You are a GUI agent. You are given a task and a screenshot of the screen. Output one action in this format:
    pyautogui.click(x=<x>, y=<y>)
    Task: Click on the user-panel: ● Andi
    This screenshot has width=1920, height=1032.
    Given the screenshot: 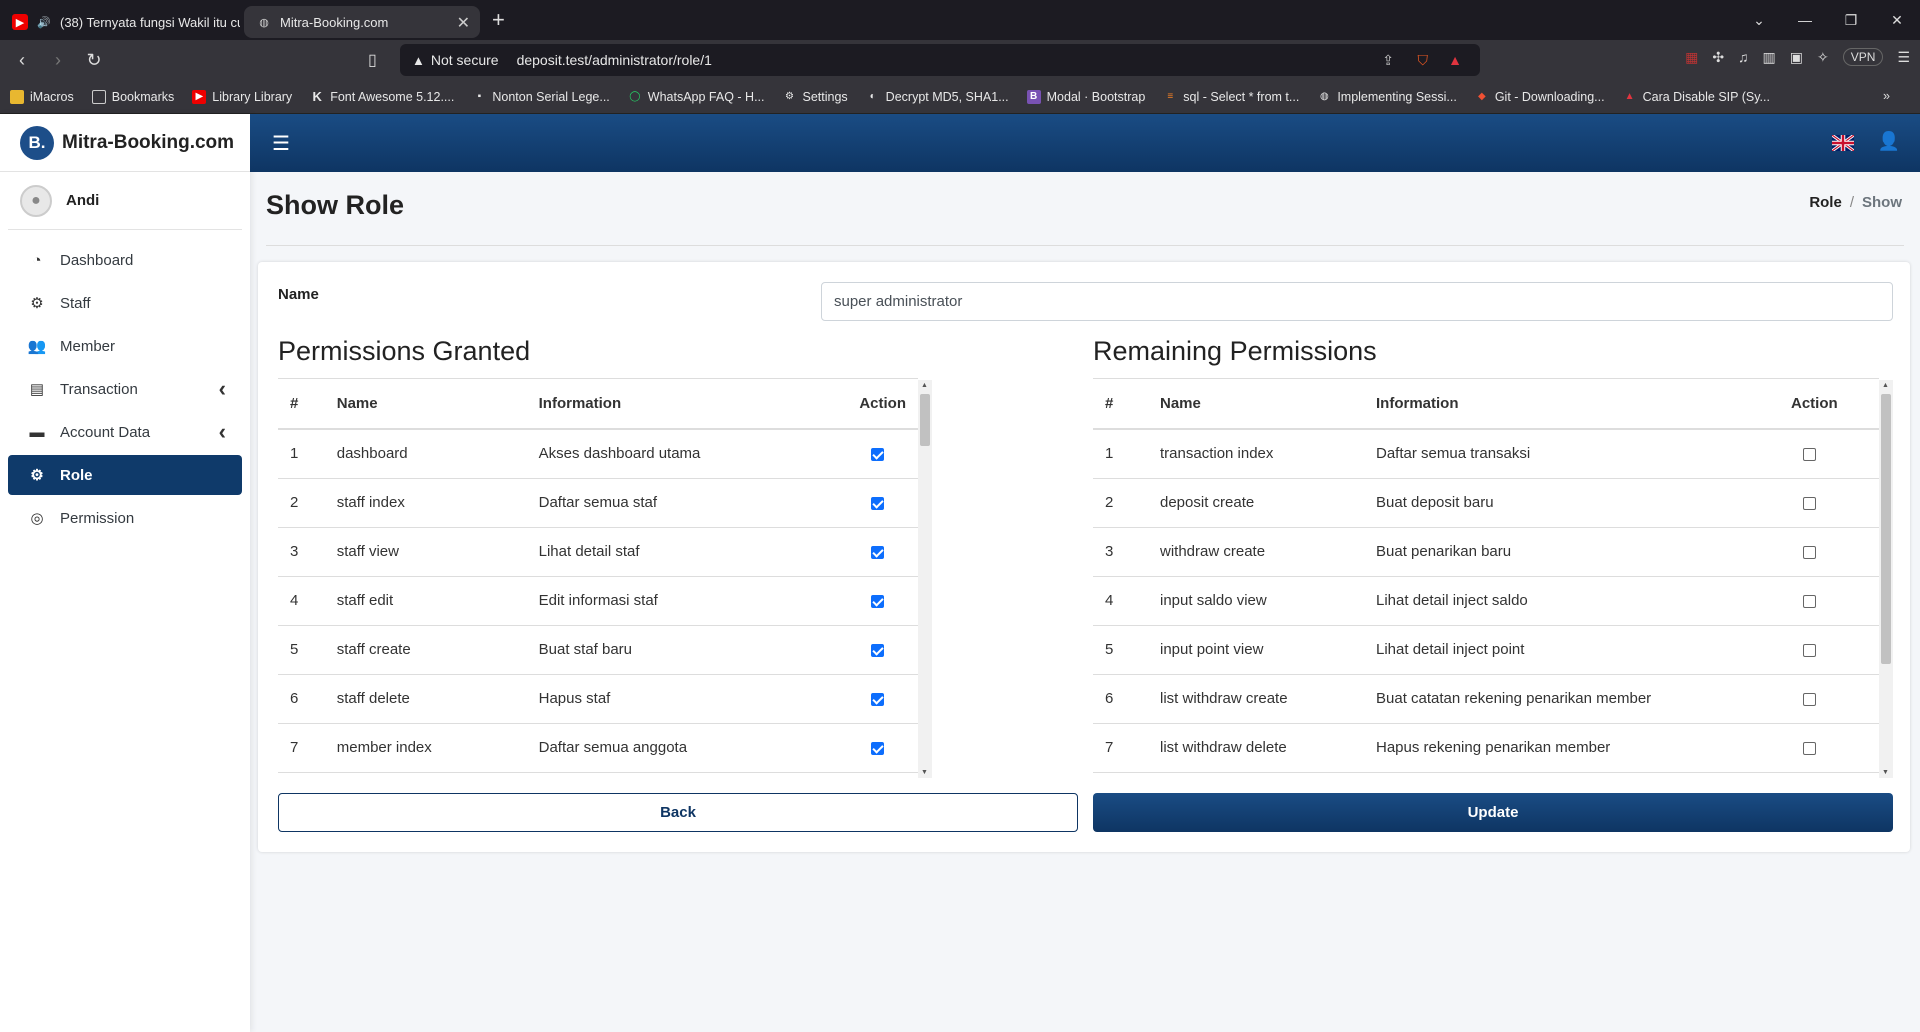 What is the action you would take?
    pyautogui.click(x=125, y=201)
    